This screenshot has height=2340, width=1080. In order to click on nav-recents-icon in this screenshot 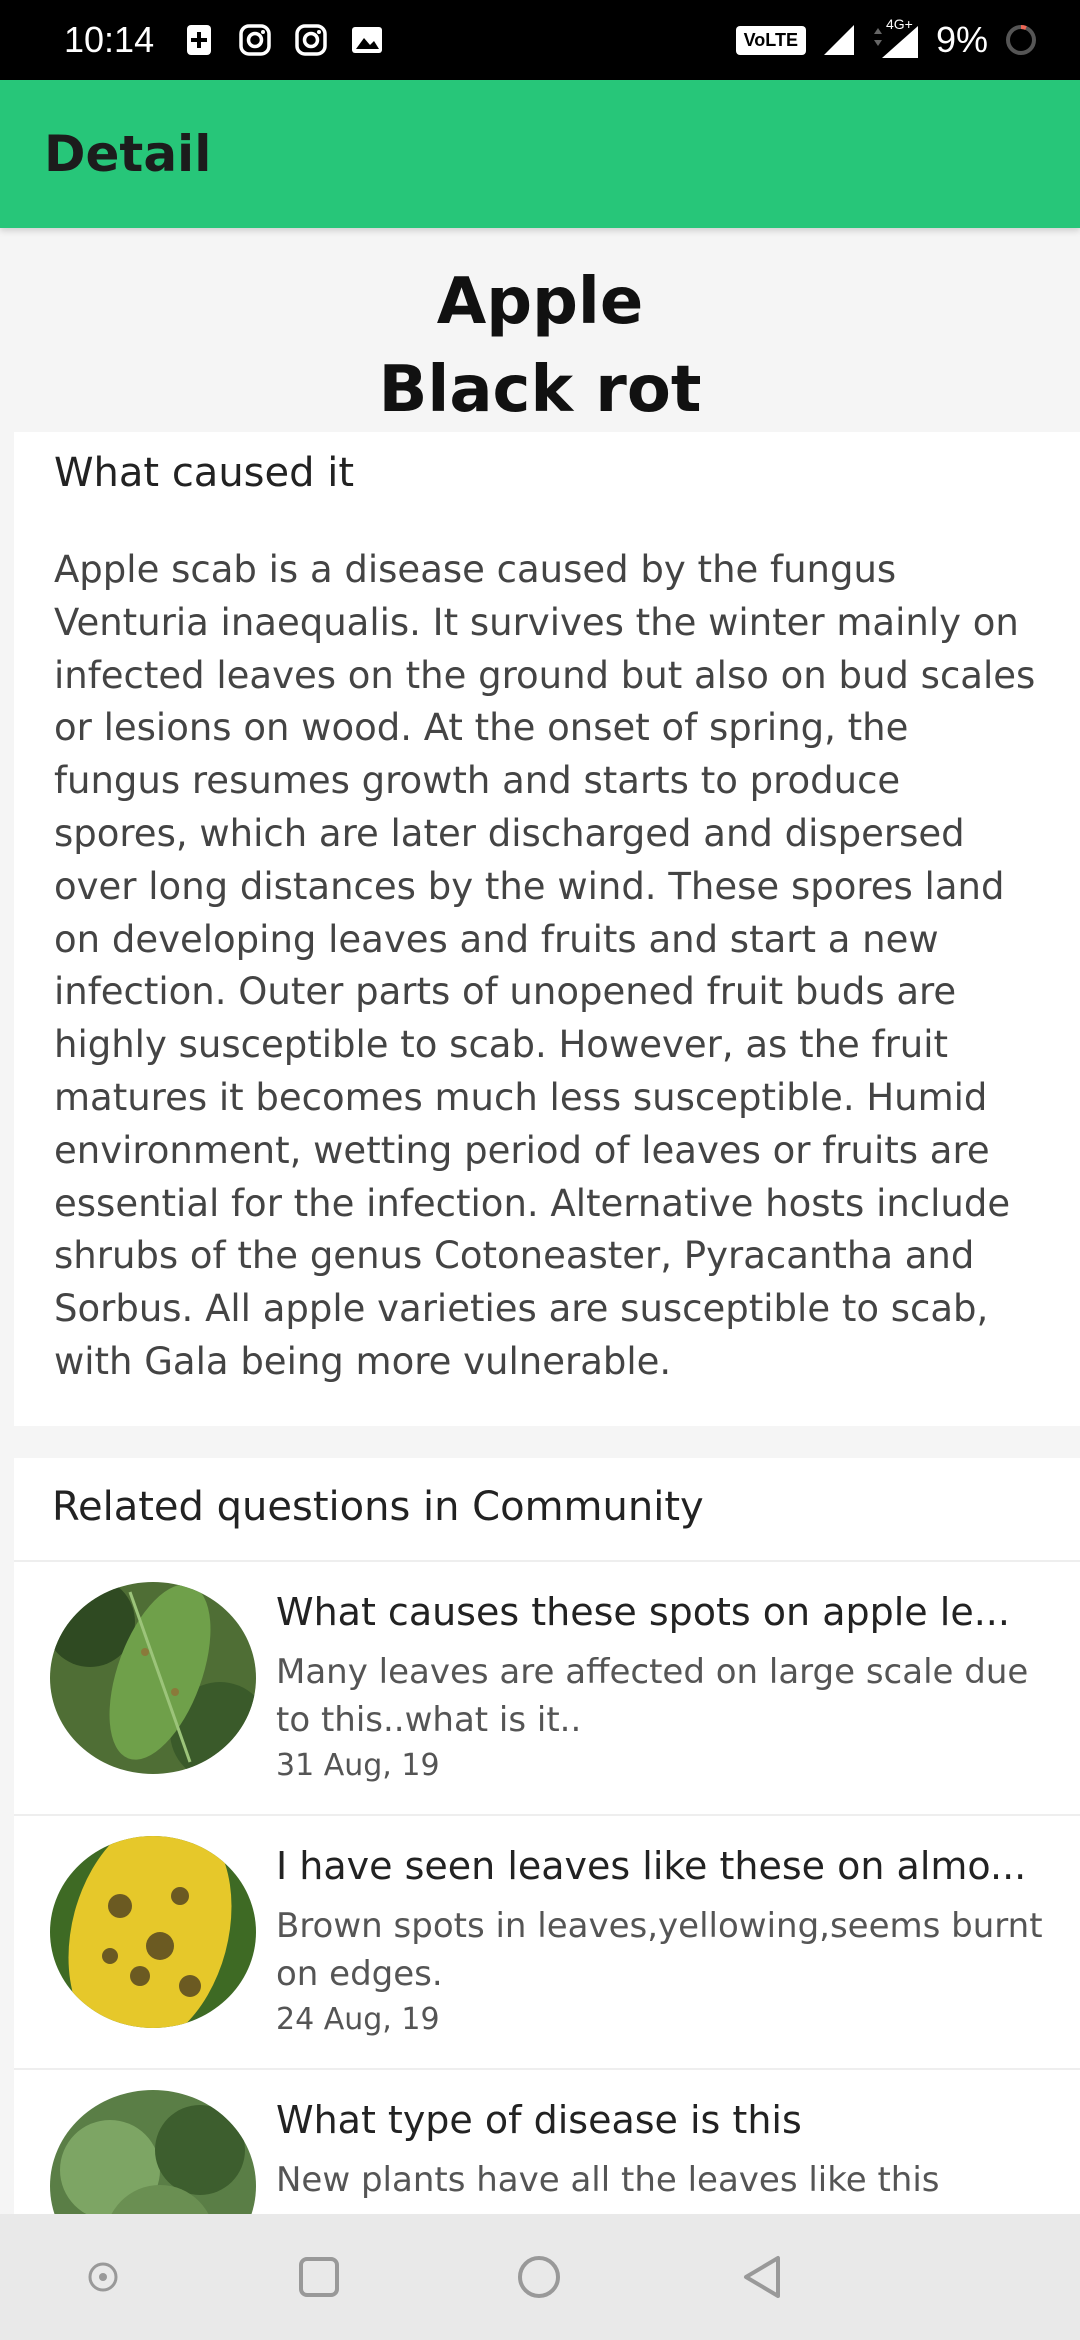, I will do `click(319, 2277)`.